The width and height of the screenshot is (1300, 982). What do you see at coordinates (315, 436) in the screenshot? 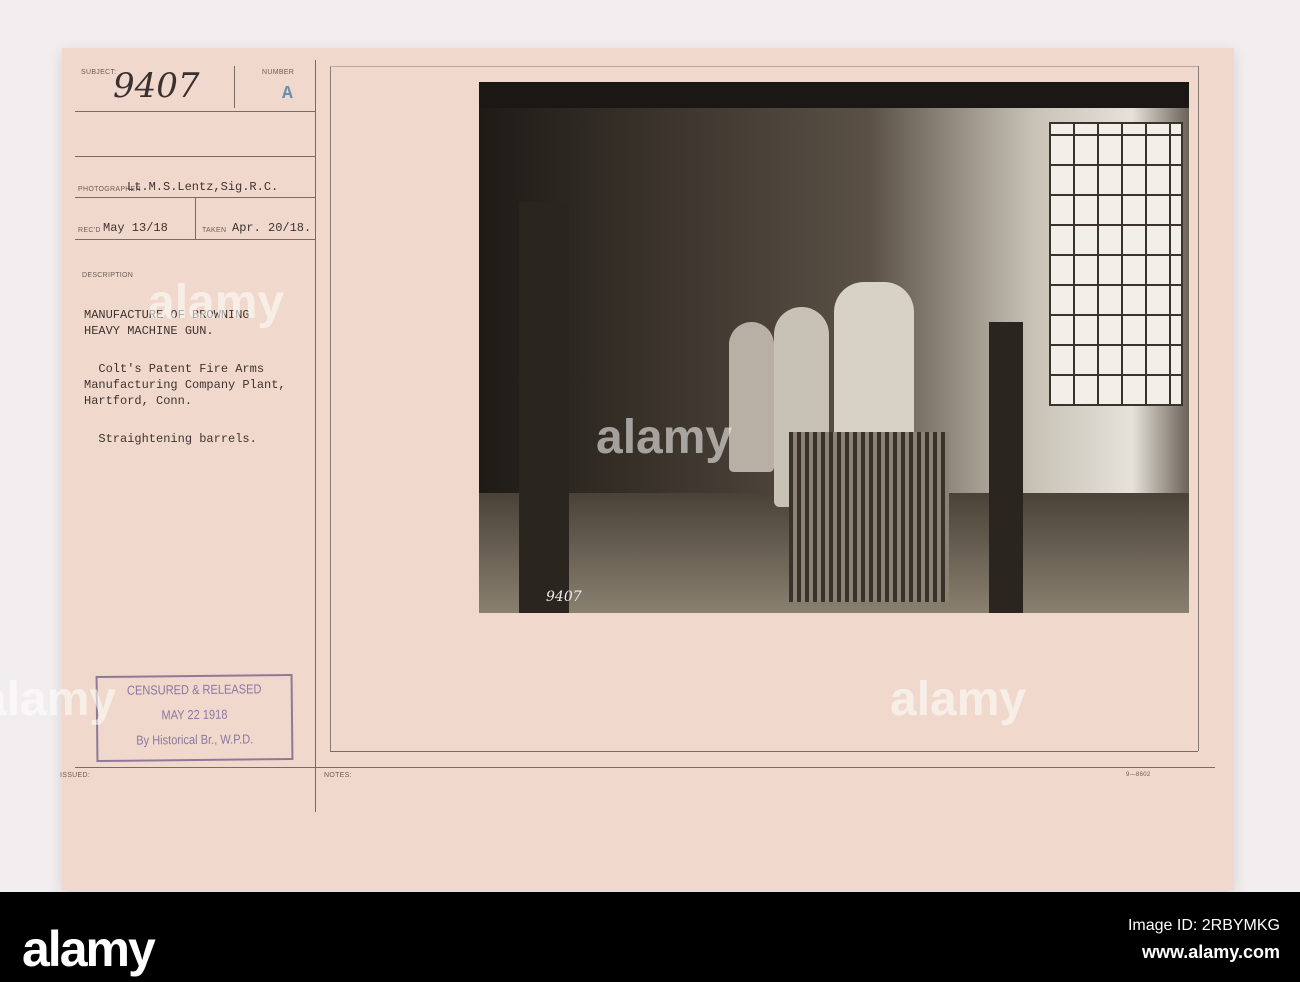
I see `divider-vertical` at bounding box center [315, 436].